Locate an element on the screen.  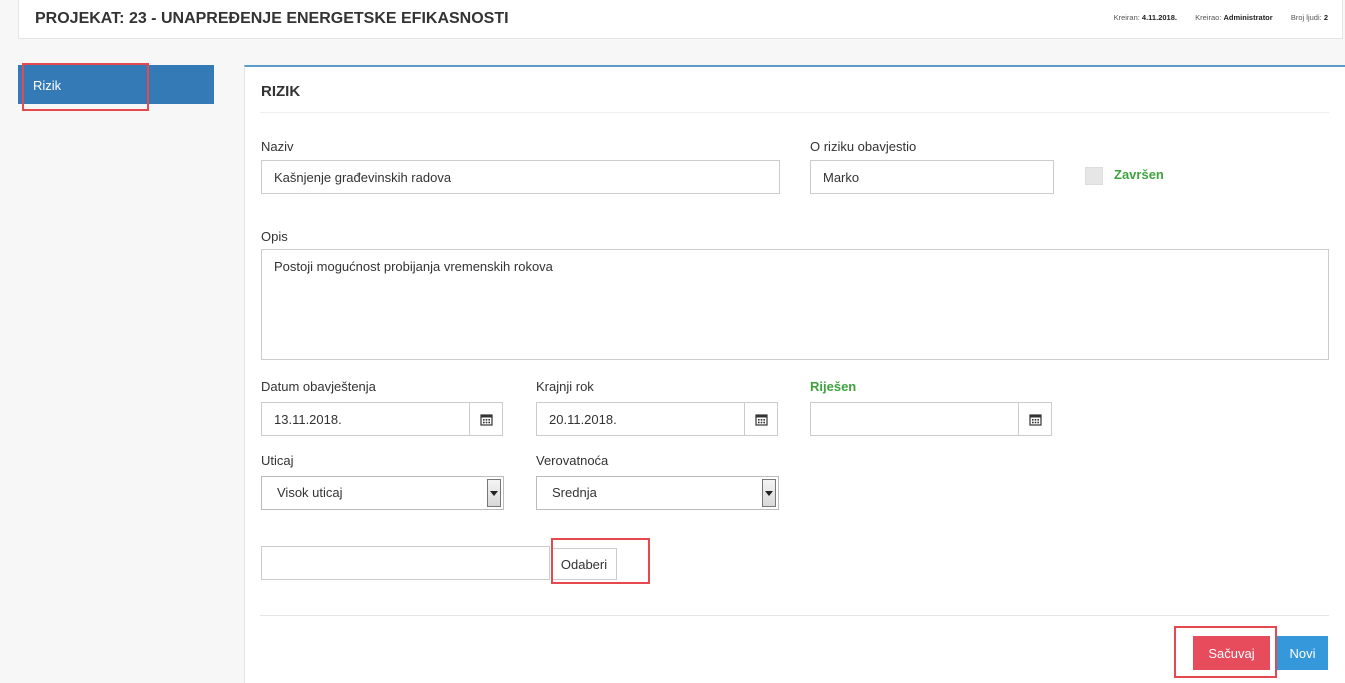
done-checkbox is located at coordinates (1094, 176).